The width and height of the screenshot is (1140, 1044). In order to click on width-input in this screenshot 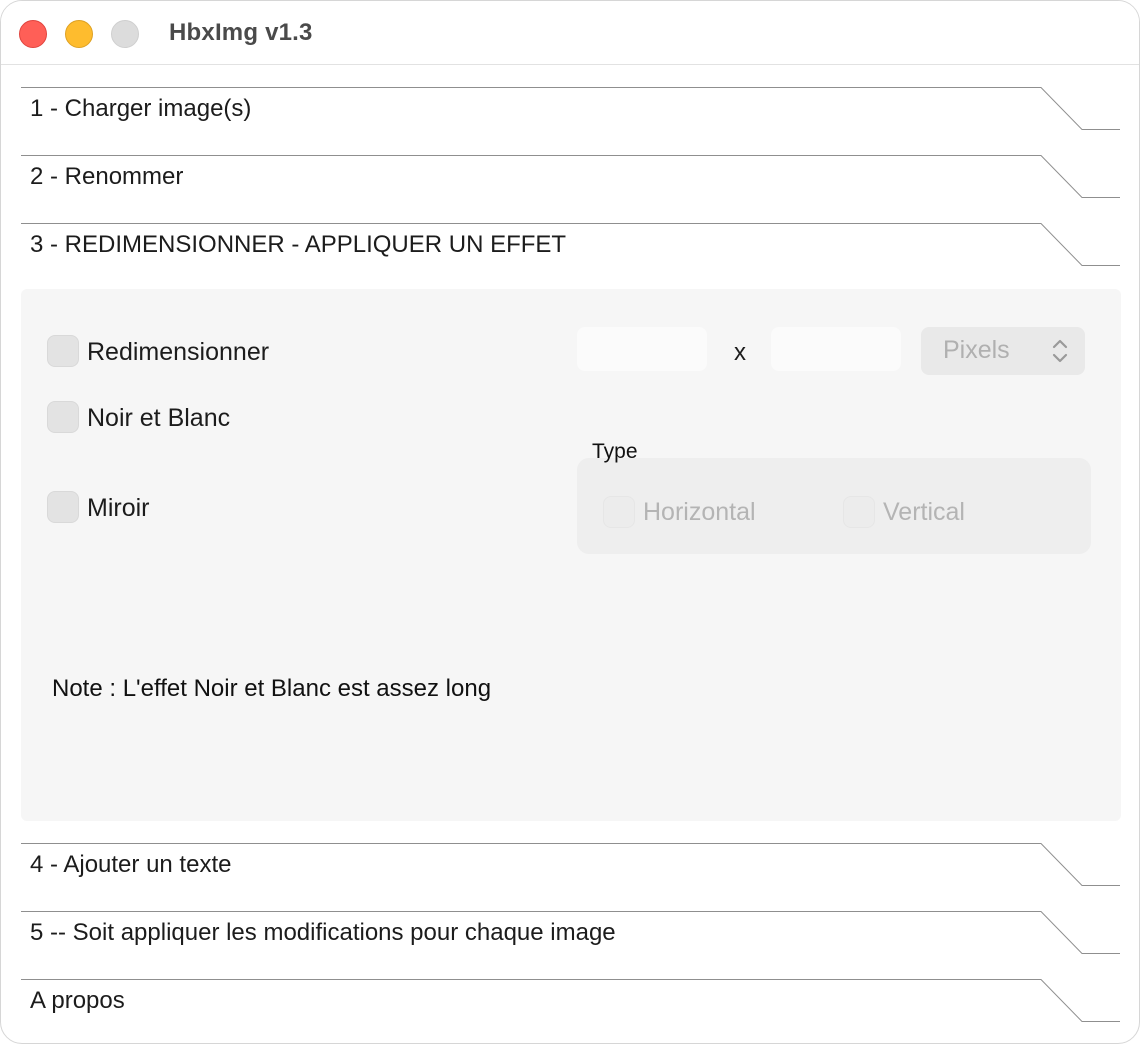, I will do `click(642, 349)`.